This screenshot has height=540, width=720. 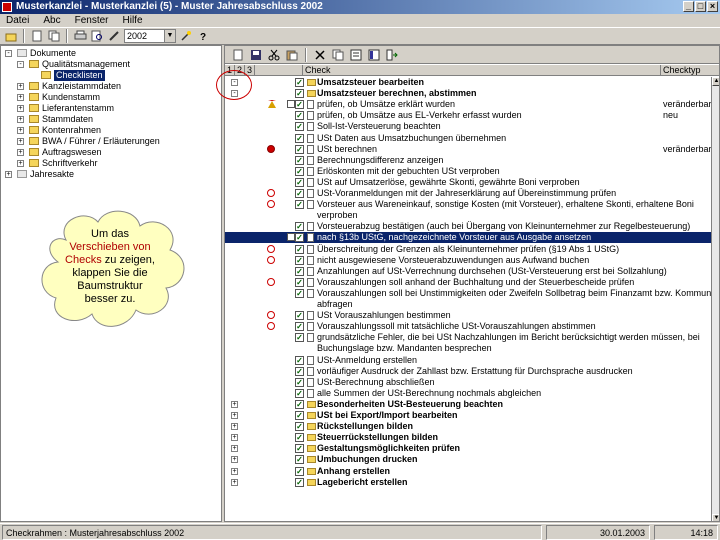 I want to click on menu-hilfe: Hilfe, so click(x=133, y=21).